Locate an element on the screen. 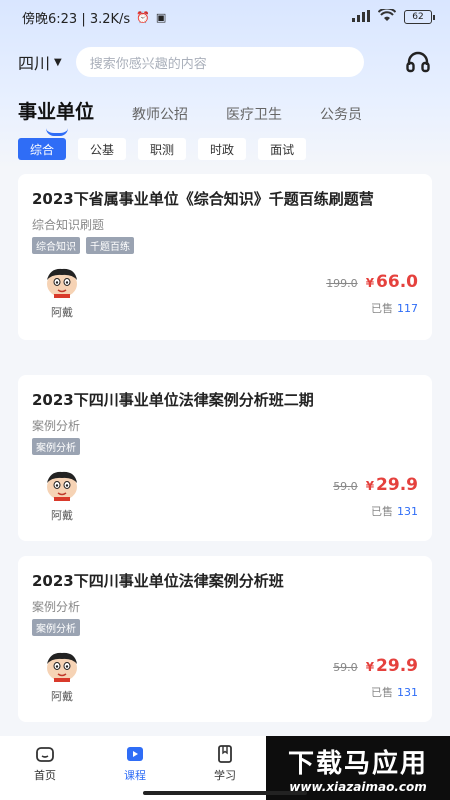 Image resolution: width=450 pixels, height=800 pixels. tab-label: 事业单位 is located at coordinates (56, 112).